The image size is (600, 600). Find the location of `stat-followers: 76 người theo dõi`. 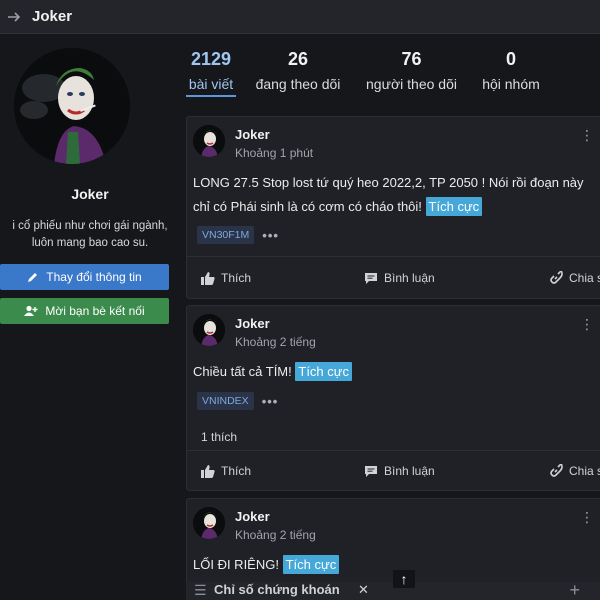

stat-followers: 76 người theo dõi is located at coordinates (411, 71).